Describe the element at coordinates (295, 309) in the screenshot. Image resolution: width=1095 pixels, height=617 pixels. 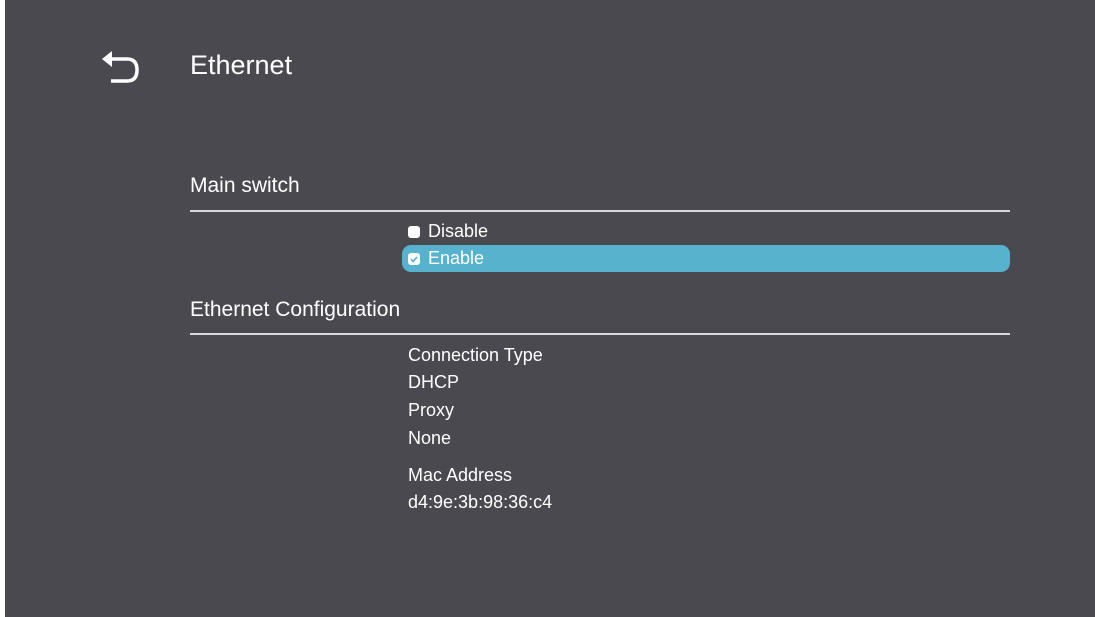
I see `ethernet-config-title: Ethernet Configuration` at that location.